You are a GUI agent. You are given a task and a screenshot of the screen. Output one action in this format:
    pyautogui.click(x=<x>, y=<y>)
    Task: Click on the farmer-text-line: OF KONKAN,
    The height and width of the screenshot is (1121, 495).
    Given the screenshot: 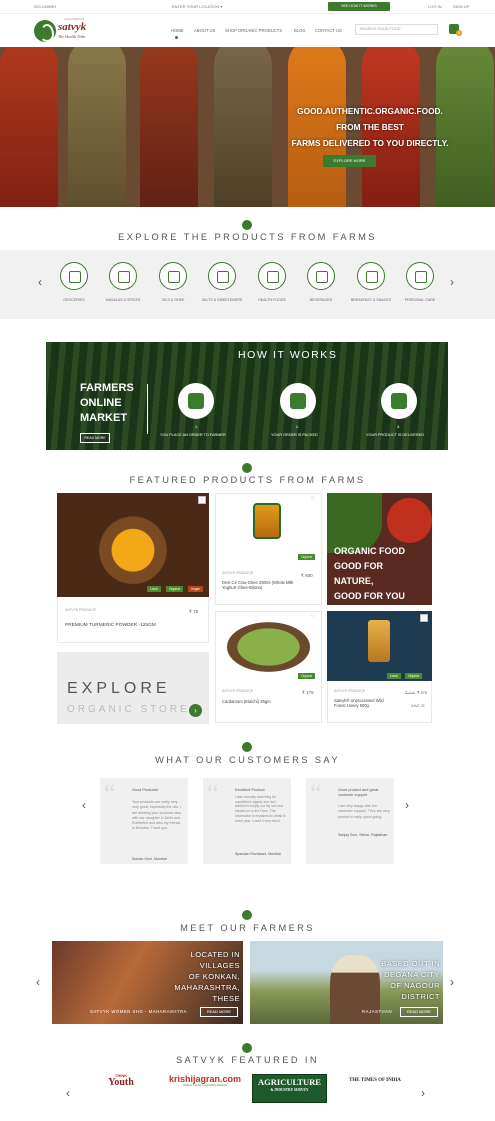 What is the action you would take?
    pyautogui.click(x=214, y=976)
    